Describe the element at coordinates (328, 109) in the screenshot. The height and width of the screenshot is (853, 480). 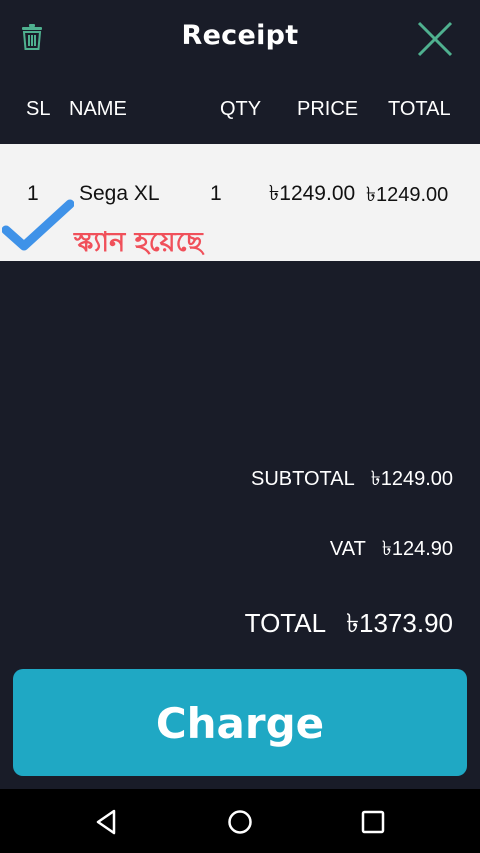
I see `column-header-price: PRICE` at that location.